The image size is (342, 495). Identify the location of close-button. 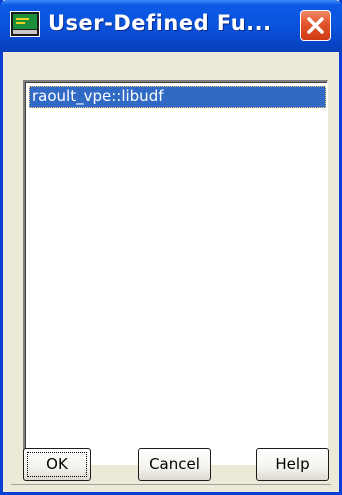
(315, 25).